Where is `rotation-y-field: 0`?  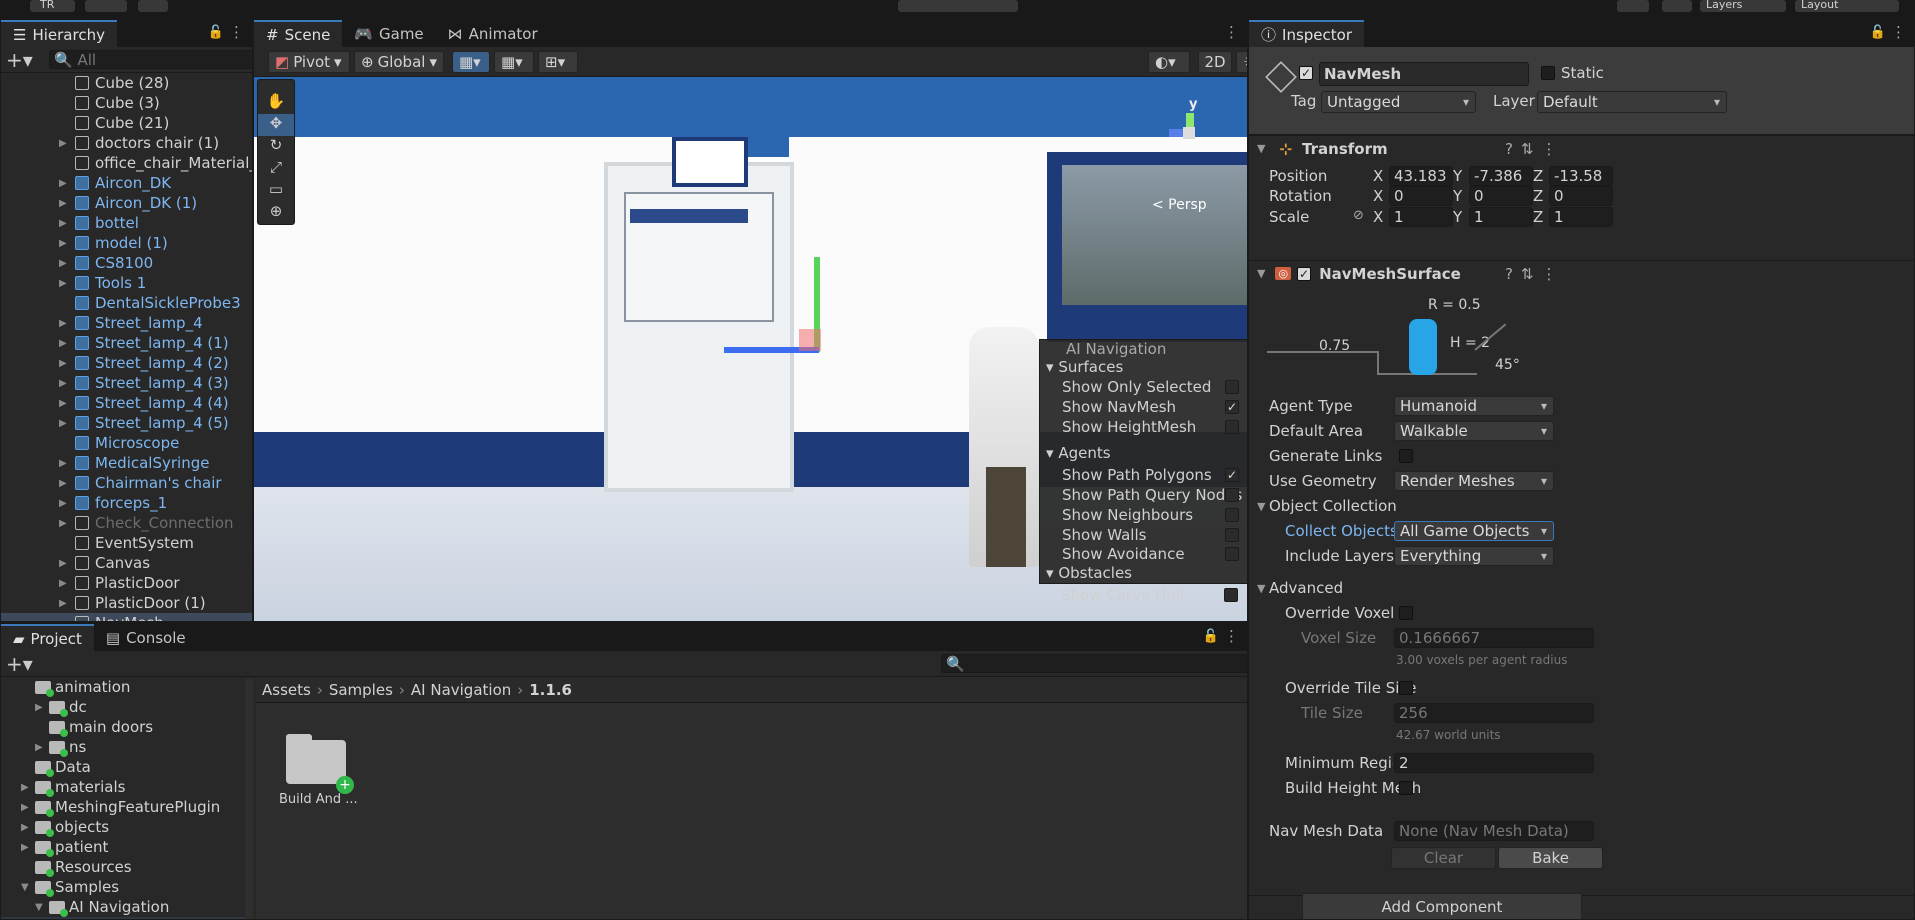
rotation-y-field: 0 is located at coordinates (1501, 196).